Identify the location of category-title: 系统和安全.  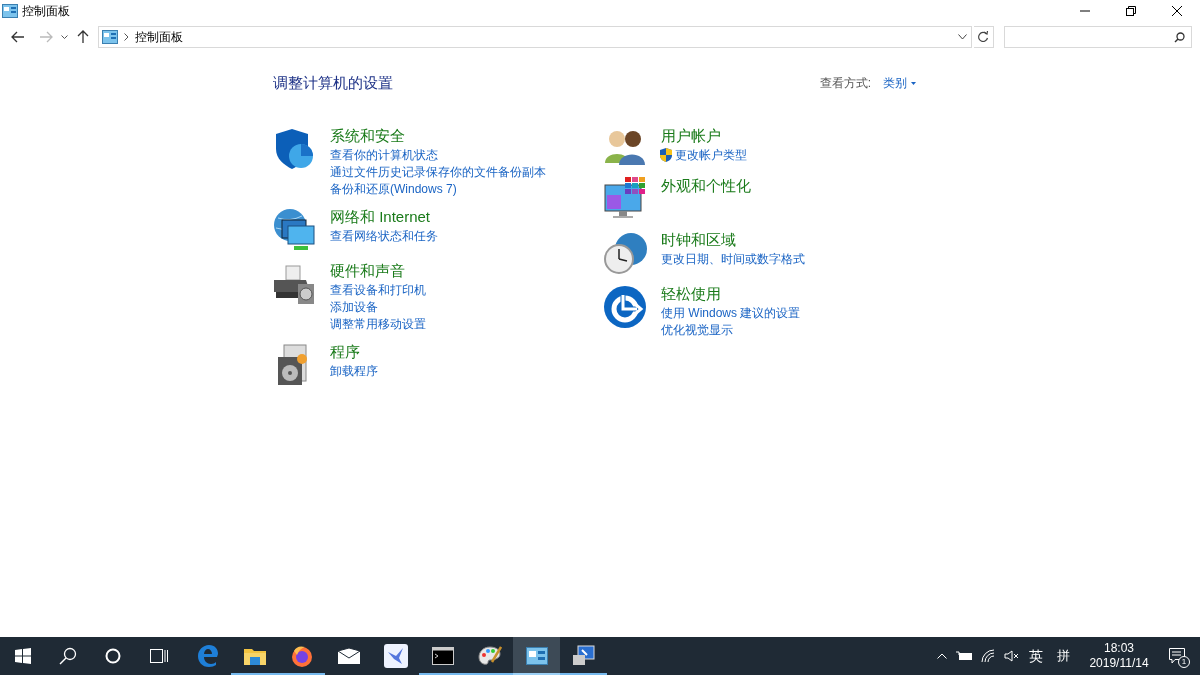
(438, 135).